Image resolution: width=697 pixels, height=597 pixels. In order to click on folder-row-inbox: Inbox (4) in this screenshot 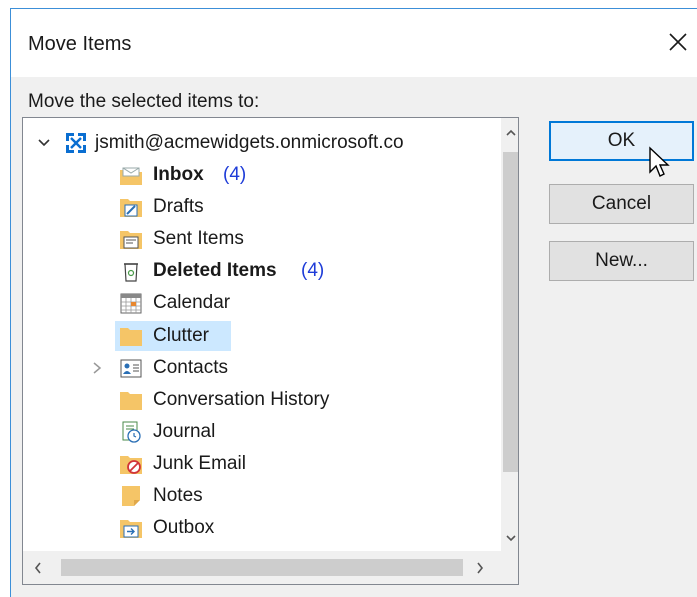, I will do `click(258, 175)`.